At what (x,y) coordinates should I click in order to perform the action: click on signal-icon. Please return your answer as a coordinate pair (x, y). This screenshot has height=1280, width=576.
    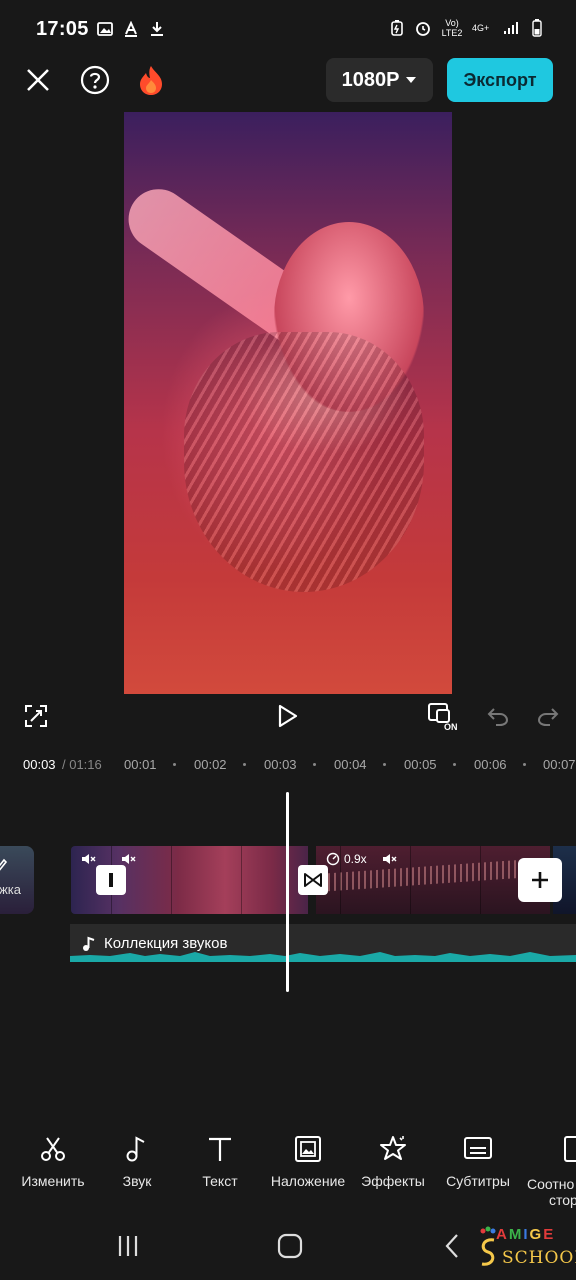
    Looking at the image, I should click on (511, 28).